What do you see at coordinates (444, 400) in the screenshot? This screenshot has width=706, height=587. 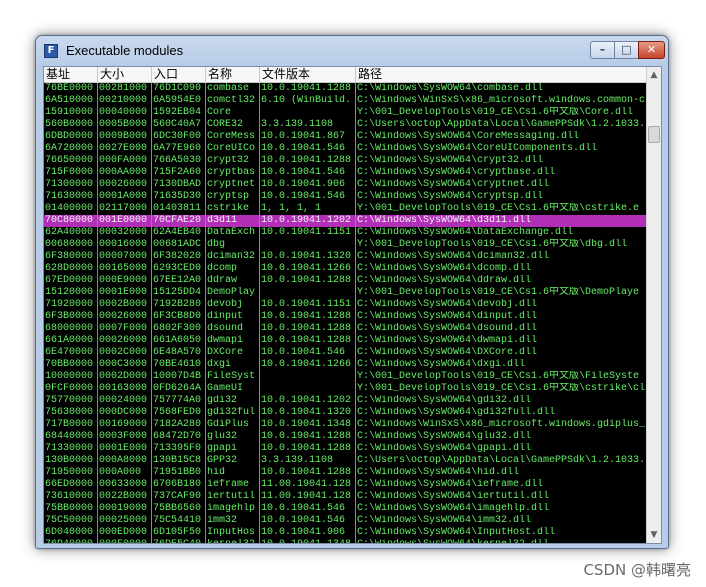 I see `cell-path: C:\Windows\SysWOW64\gdi32.dll` at bounding box center [444, 400].